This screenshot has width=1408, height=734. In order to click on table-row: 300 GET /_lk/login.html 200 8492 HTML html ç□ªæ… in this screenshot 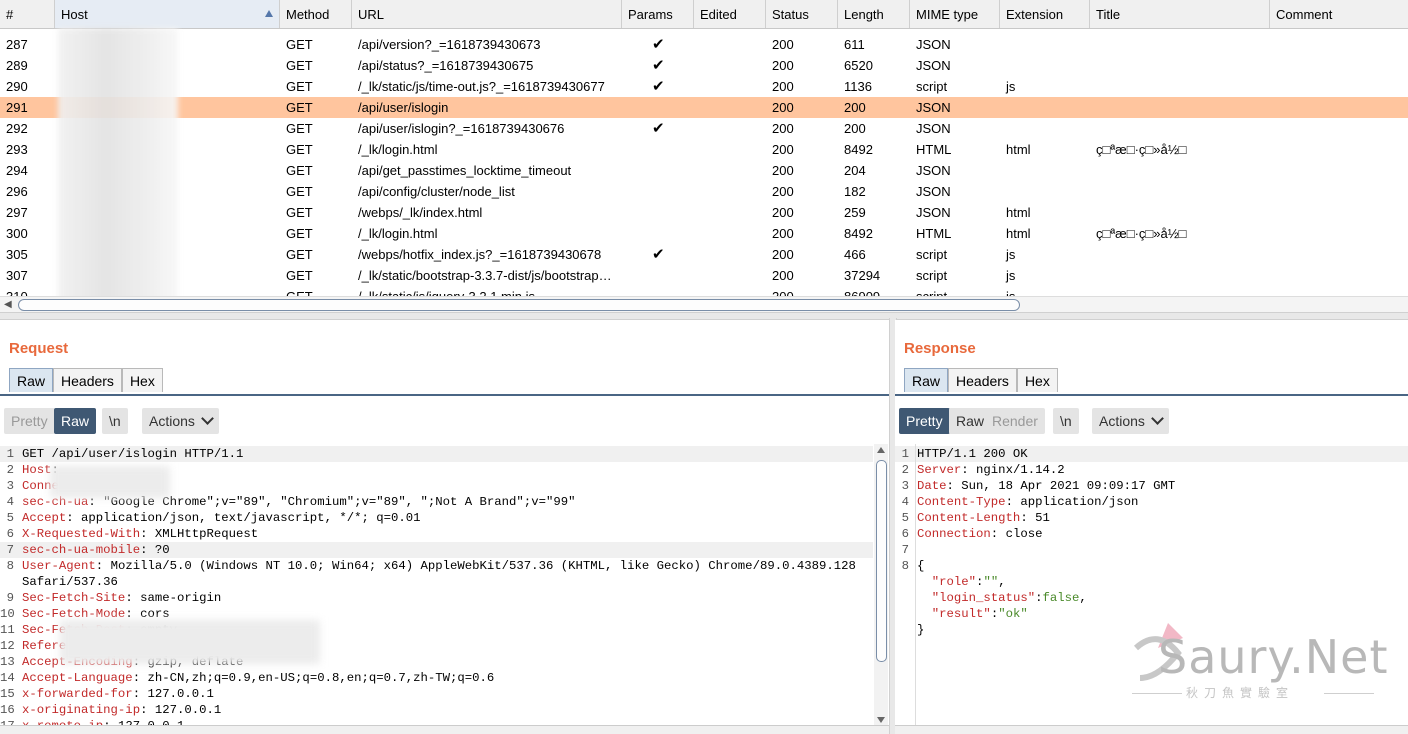, I will do `click(704, 233)`.